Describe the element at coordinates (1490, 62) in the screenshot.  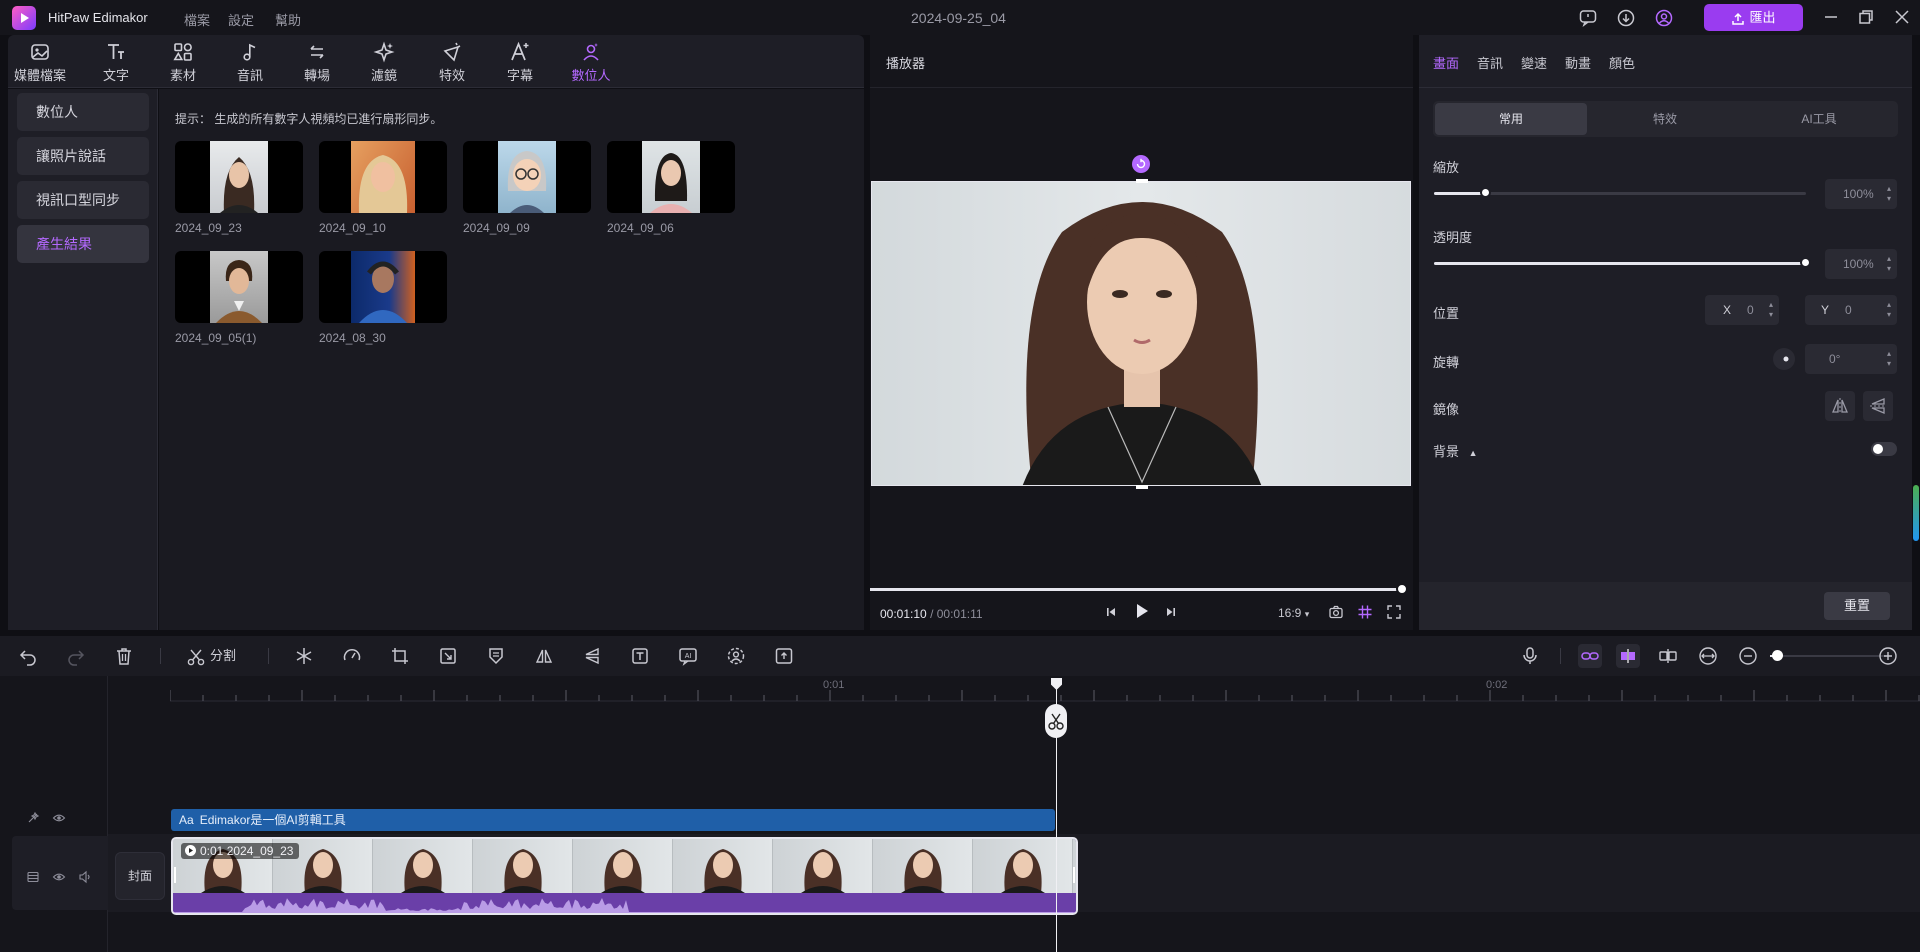
I see `tab-audio: 音訊` at that location.